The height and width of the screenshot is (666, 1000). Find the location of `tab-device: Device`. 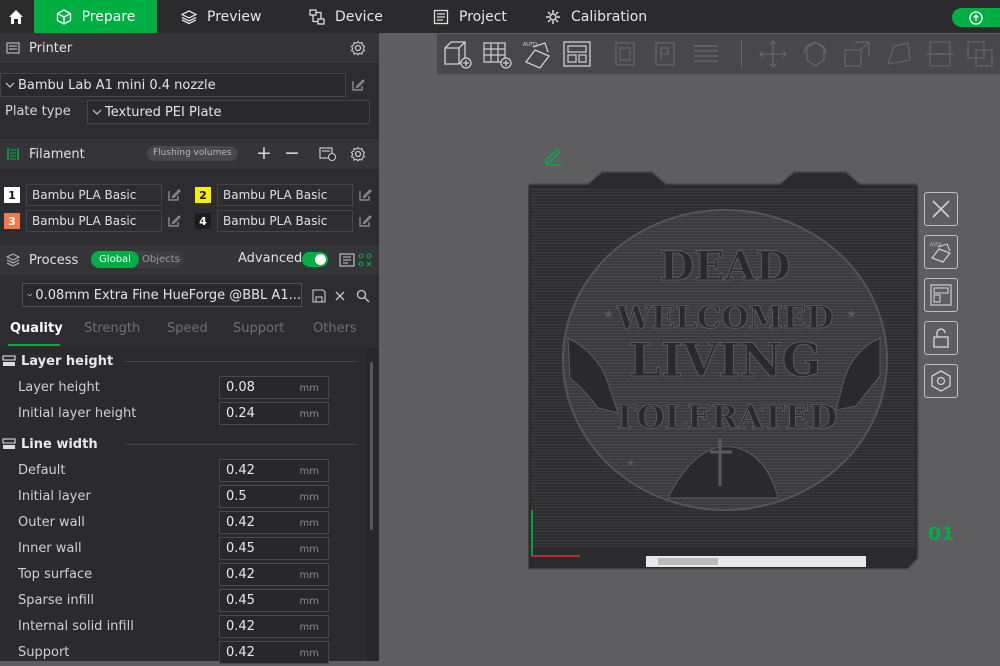

tab-device: Device is located at coordinates (346, 16).